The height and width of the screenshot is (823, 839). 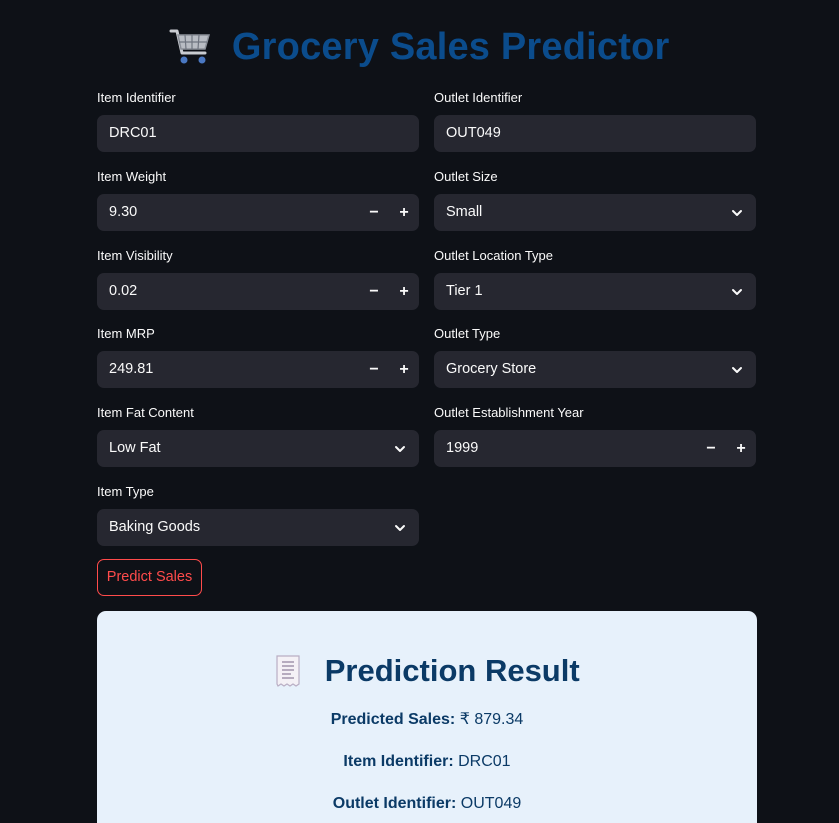 I want to click on outlet-identifier-field: Outlet Identifier OUT049, so click(x=595, y=120).